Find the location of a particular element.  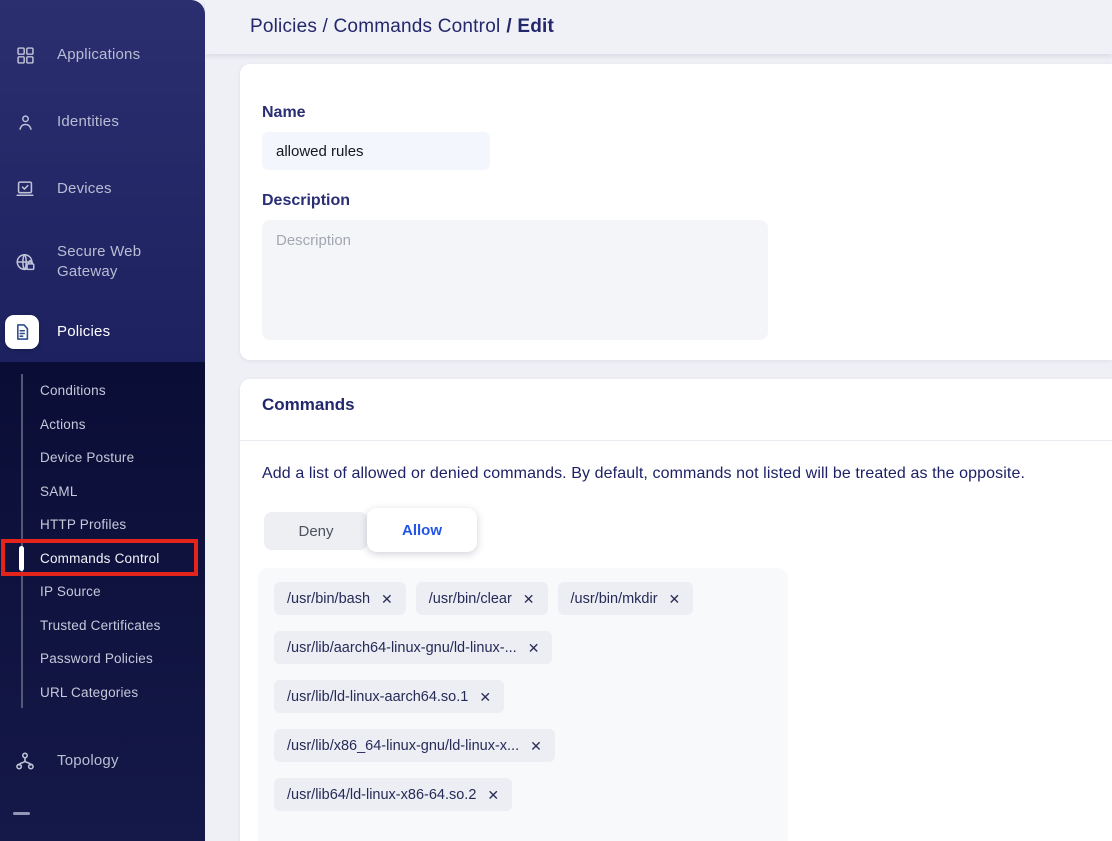

command-chip: /usr/lib64/ld-linux-x86-64.so.2 ✕ is located at coordinates (393, 794).